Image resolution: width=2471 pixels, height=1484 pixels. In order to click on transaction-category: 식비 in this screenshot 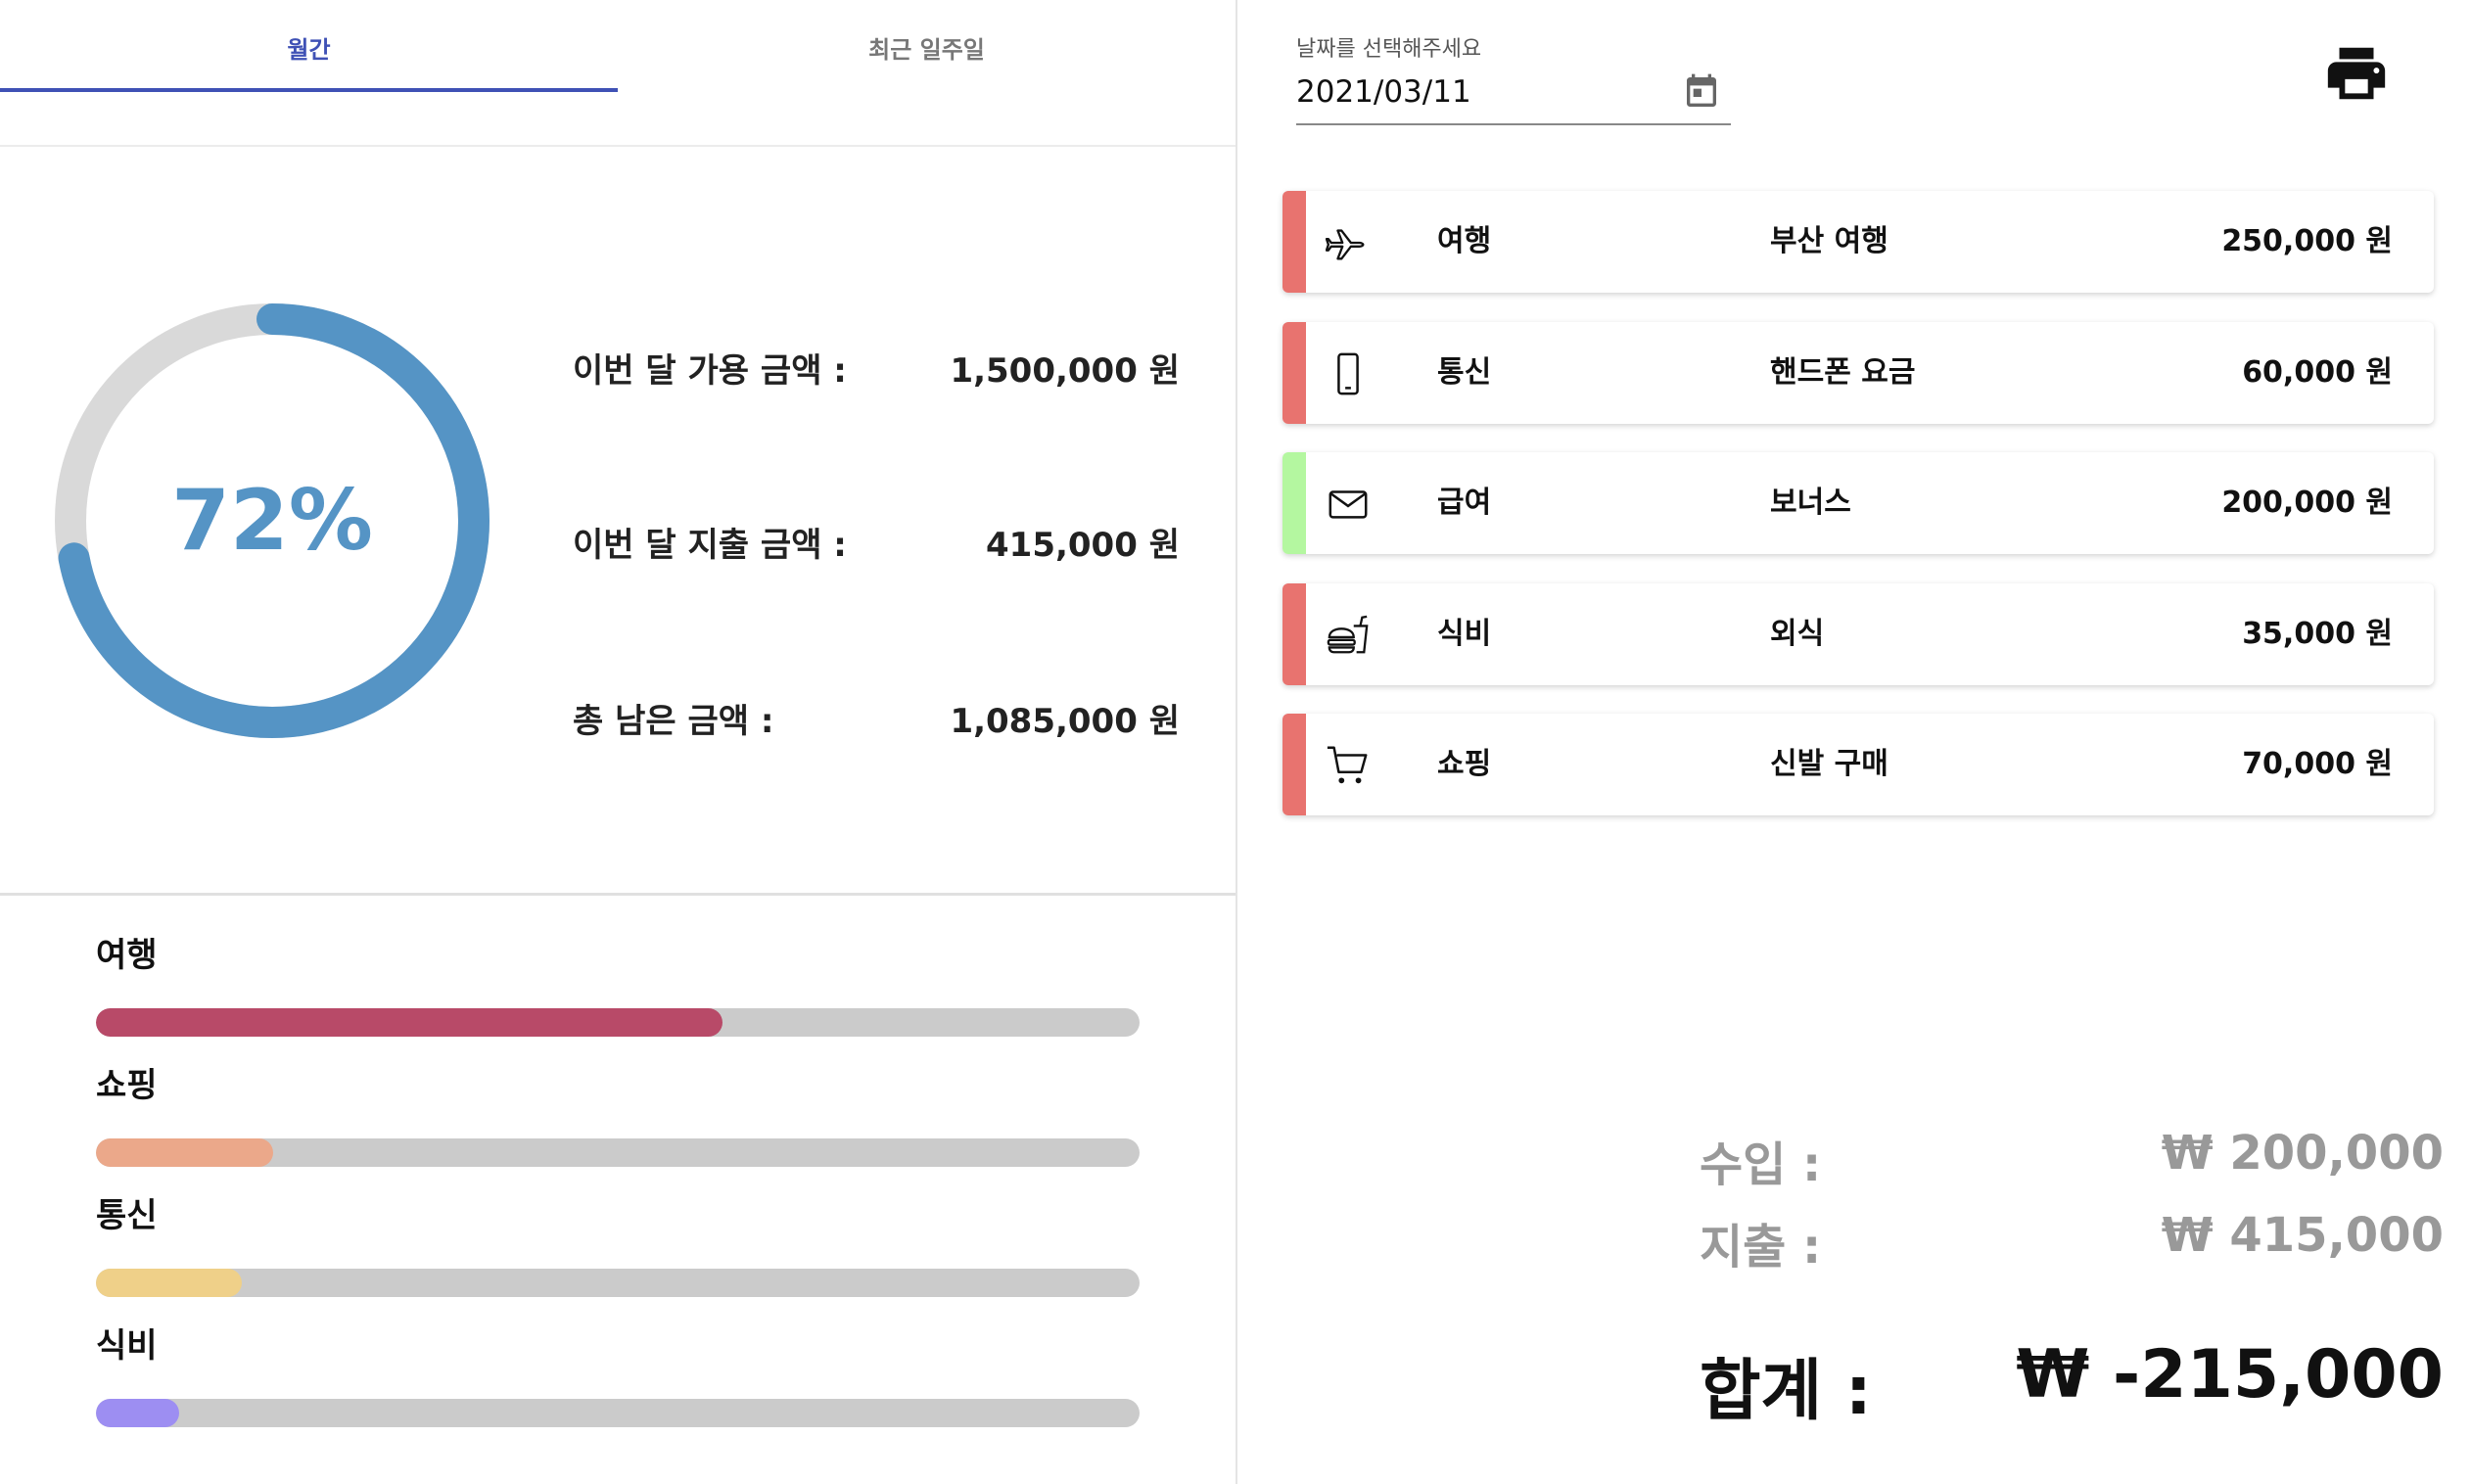, I will do `click(1465, 634)`.